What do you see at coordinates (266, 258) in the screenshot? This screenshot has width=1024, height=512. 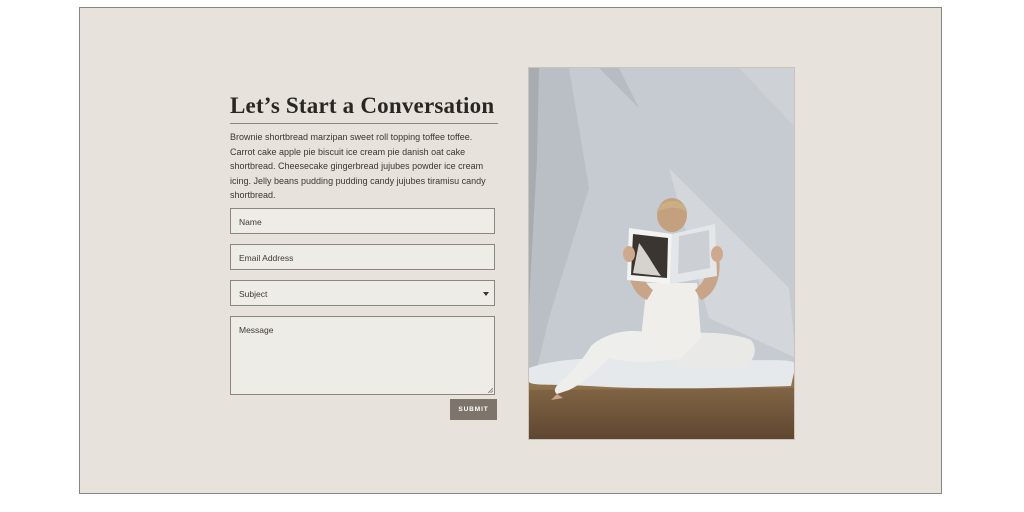 I see `email-placeholder: Email Address` at bounding box center [266, 258].